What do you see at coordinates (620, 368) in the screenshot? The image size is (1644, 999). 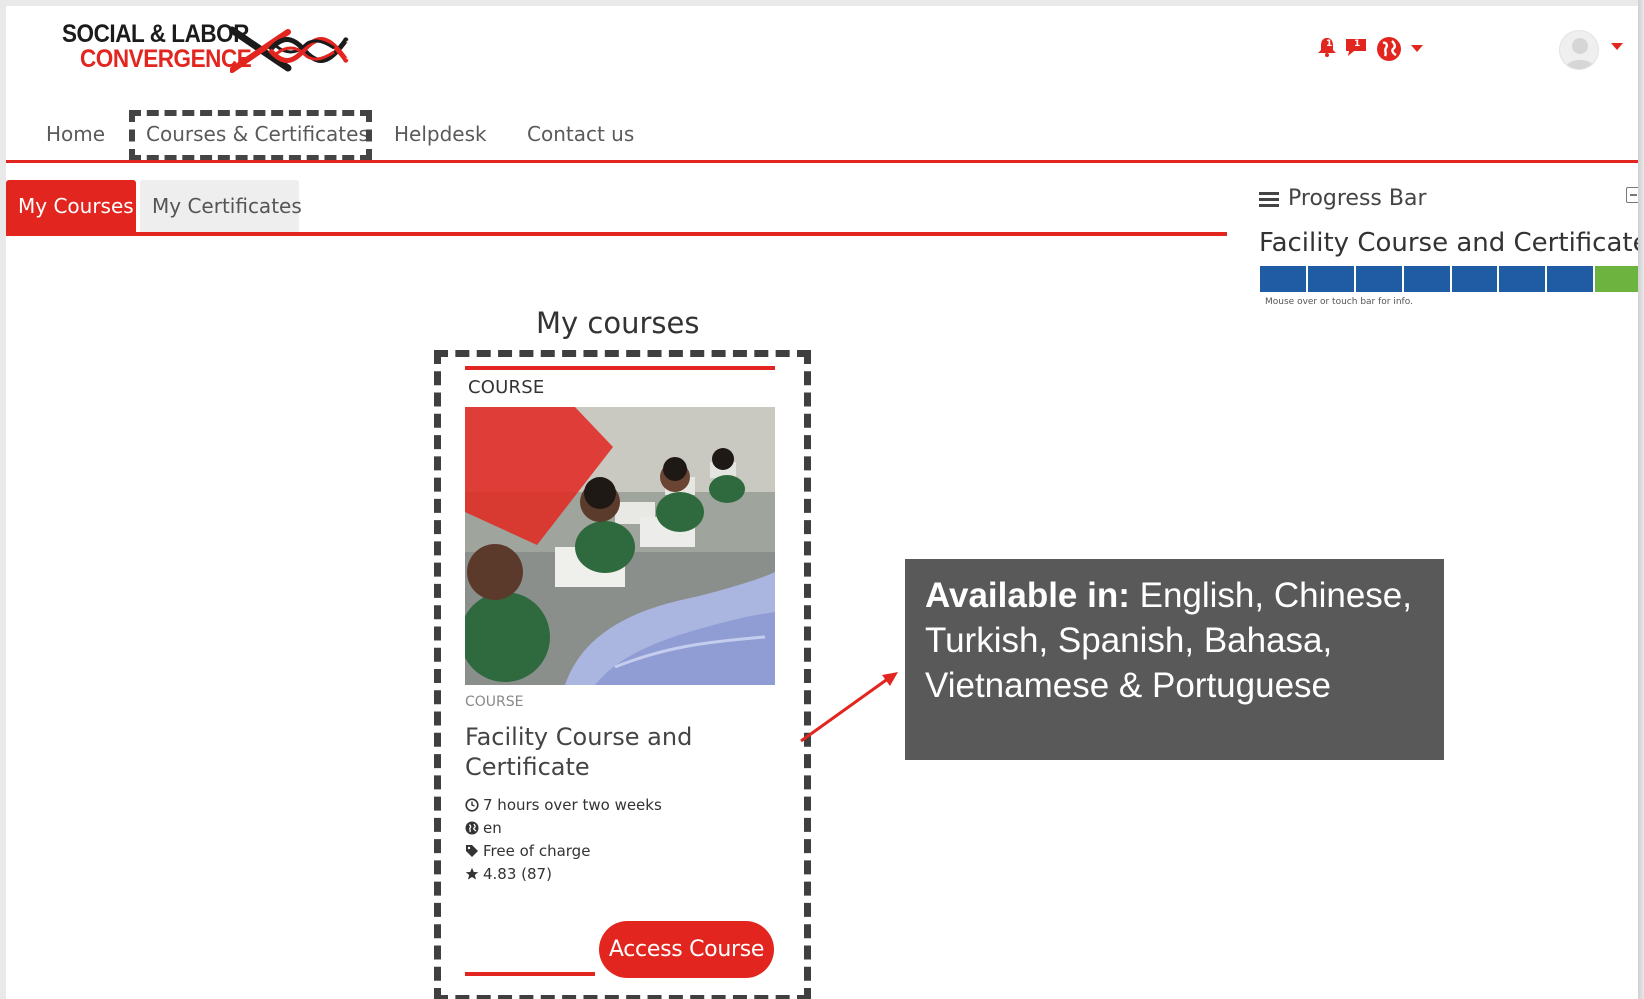 I see `card-top-rule` at bounding box center [620, 368].